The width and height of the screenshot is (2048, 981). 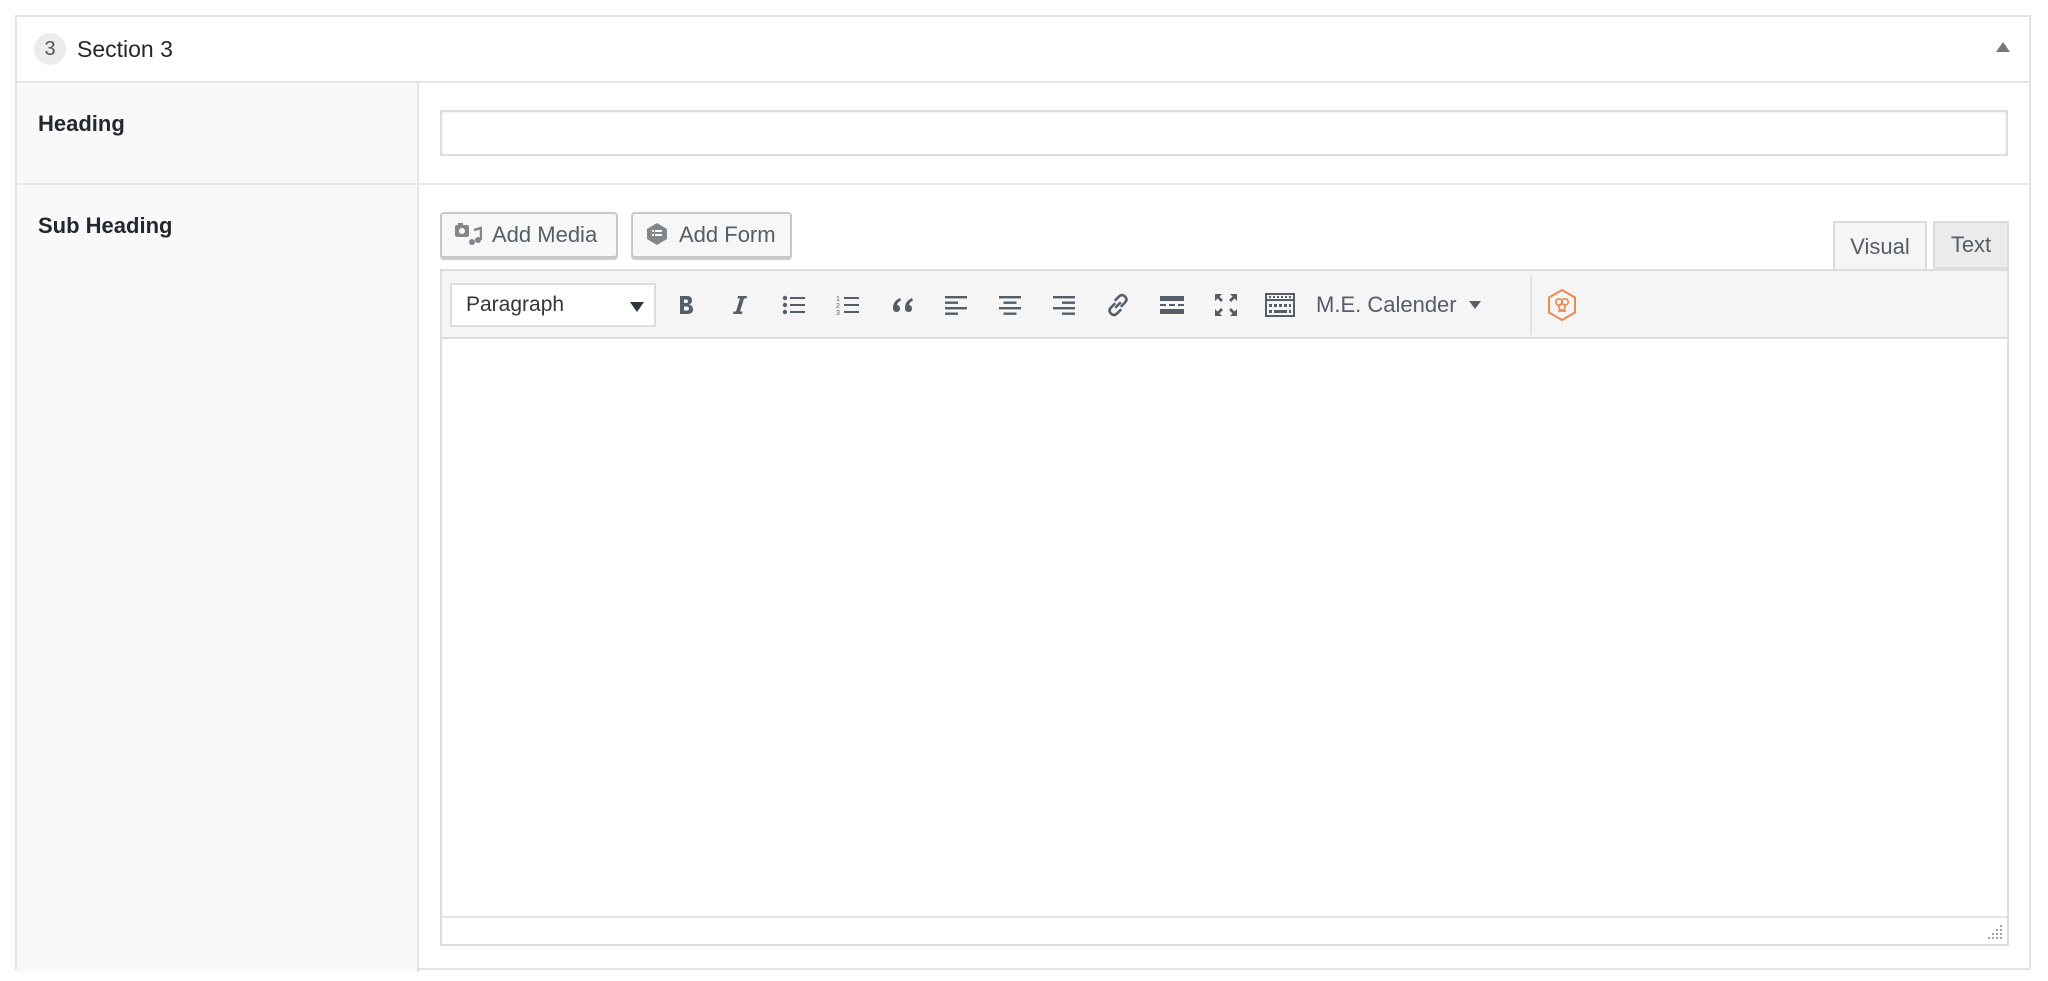 What do you see at coordinates (2003, 47) in the screenshot?
I see `triangle-up-icon` at bounding box center [2003, 47].